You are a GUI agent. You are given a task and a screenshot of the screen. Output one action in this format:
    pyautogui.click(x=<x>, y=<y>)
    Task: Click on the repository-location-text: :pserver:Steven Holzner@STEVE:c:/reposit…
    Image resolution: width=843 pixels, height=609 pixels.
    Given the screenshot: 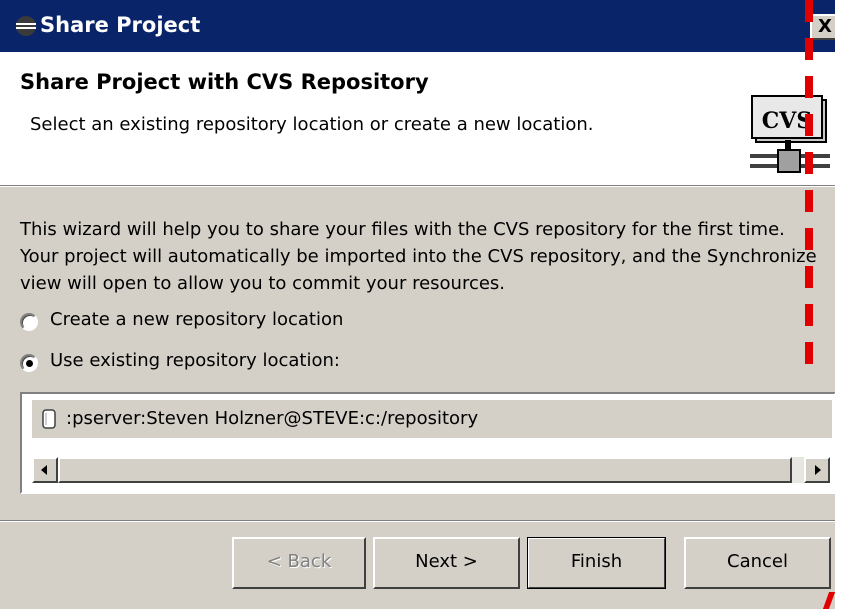 What is the action you would take?
    pyautogui.click(x=272, y=418)
    